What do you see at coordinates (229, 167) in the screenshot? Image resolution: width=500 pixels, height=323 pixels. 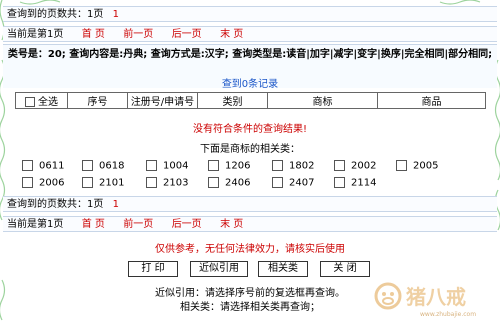 I see `related-class-checkbox: 1206` at bounding box center [229, 167].